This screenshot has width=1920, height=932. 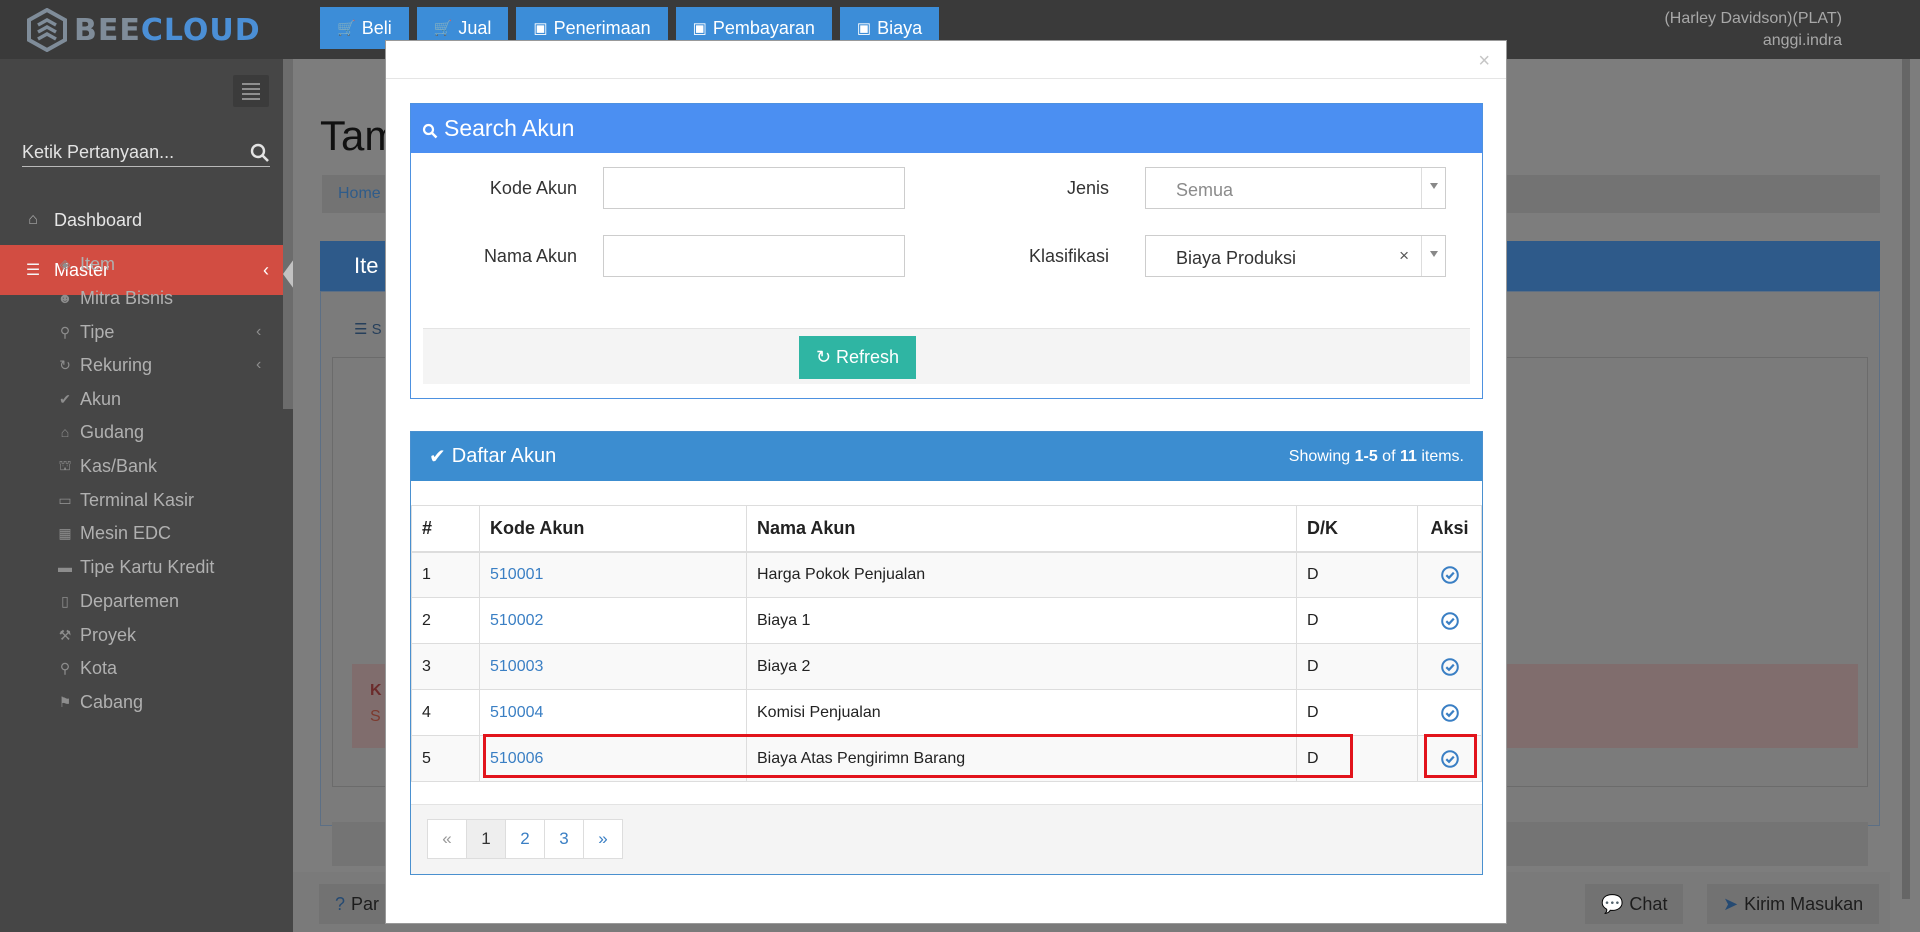 What do you see at coordinates (946, 666) in the screenshot?
I see `table-row: 3 510003 Biaya 2 D` at bounding box center [946, 666].